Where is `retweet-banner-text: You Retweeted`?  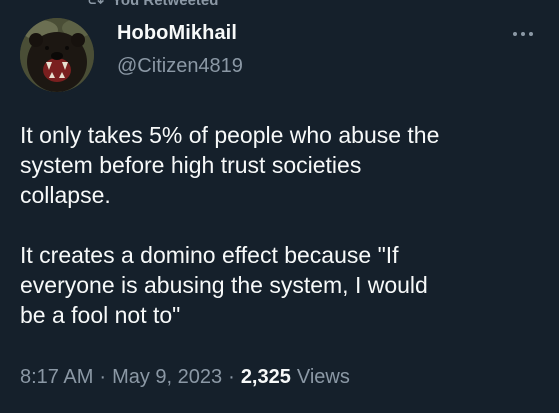
retweet-banner-text: You Retweeted is located at coordinates (165, 4).